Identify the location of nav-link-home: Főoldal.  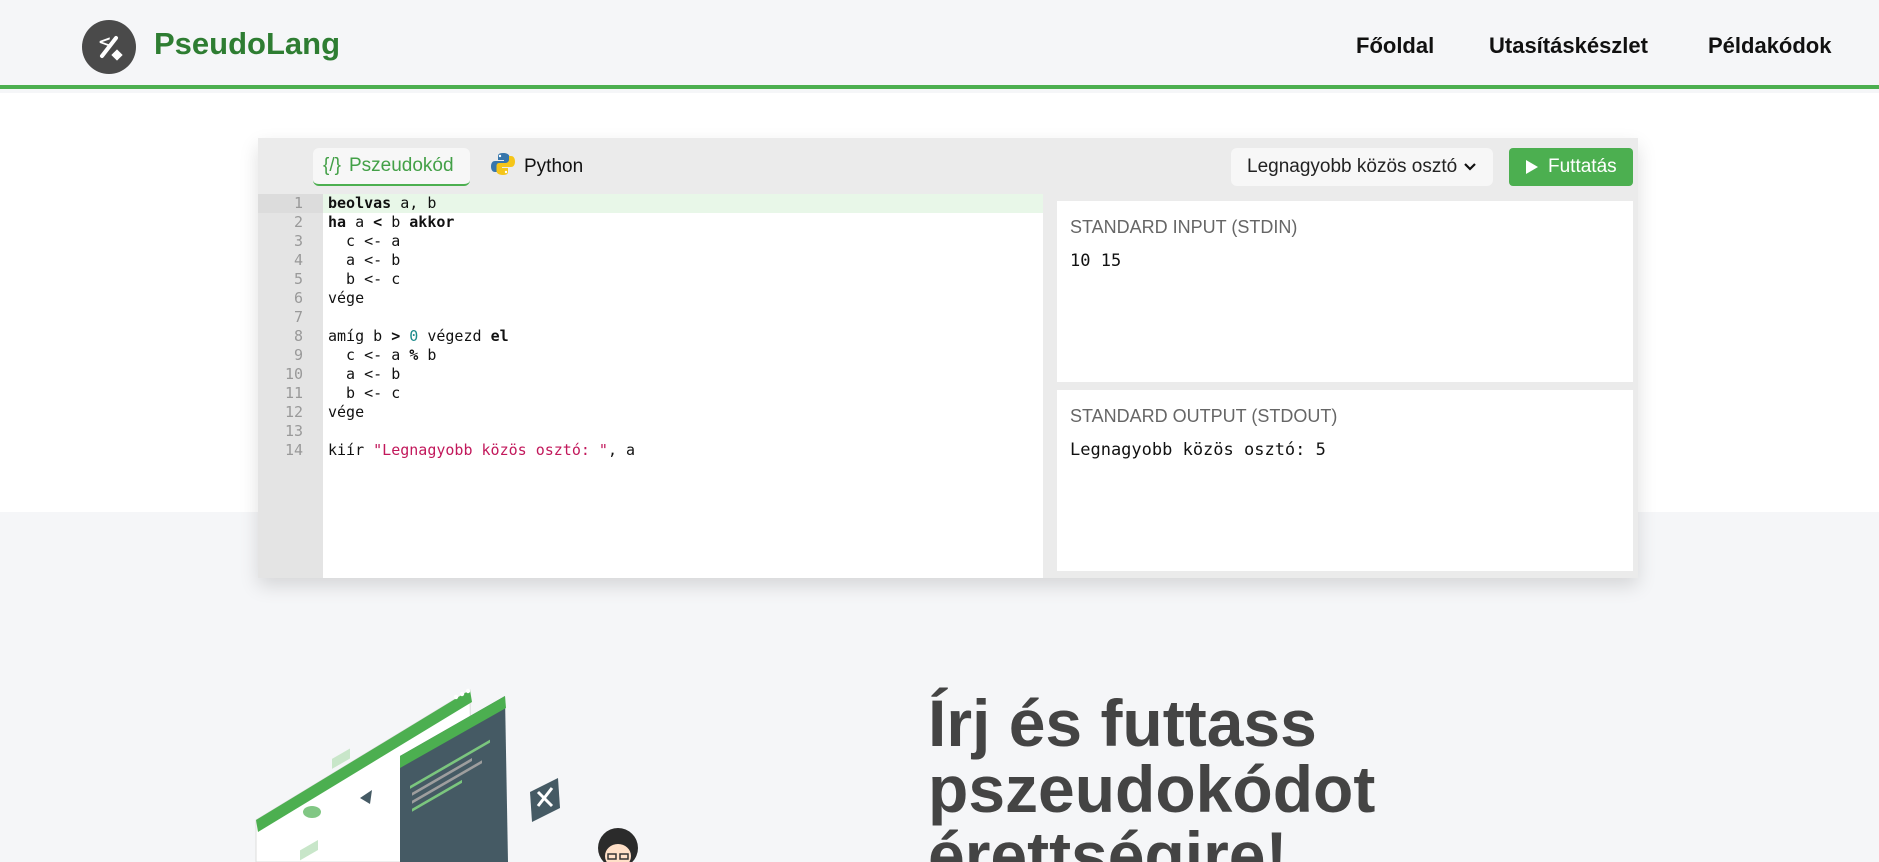
(1395, 46).